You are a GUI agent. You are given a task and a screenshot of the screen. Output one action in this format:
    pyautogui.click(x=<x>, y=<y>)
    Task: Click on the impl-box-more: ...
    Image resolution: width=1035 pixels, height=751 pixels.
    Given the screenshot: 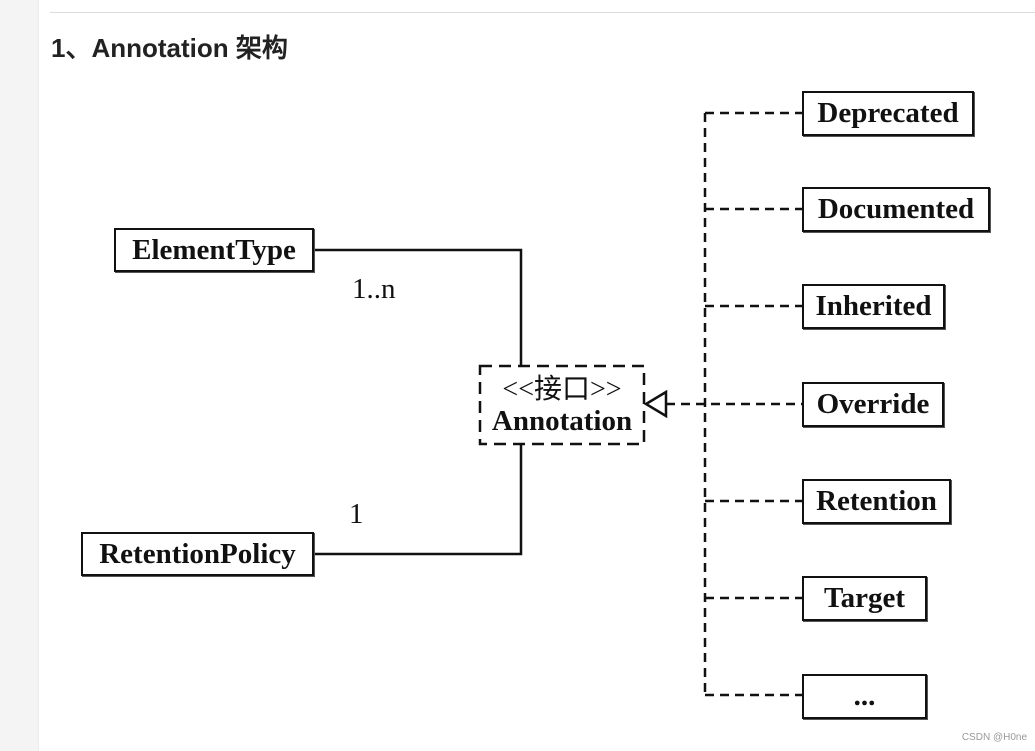 What is the action you would take?
    pyautogui.click(x=864, y=696)
    